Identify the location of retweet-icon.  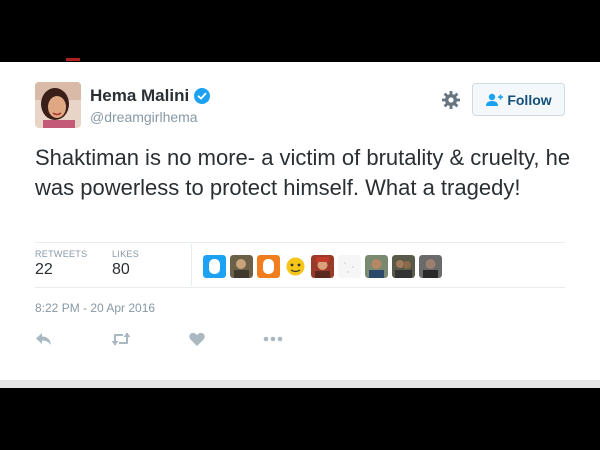
(121, 339).